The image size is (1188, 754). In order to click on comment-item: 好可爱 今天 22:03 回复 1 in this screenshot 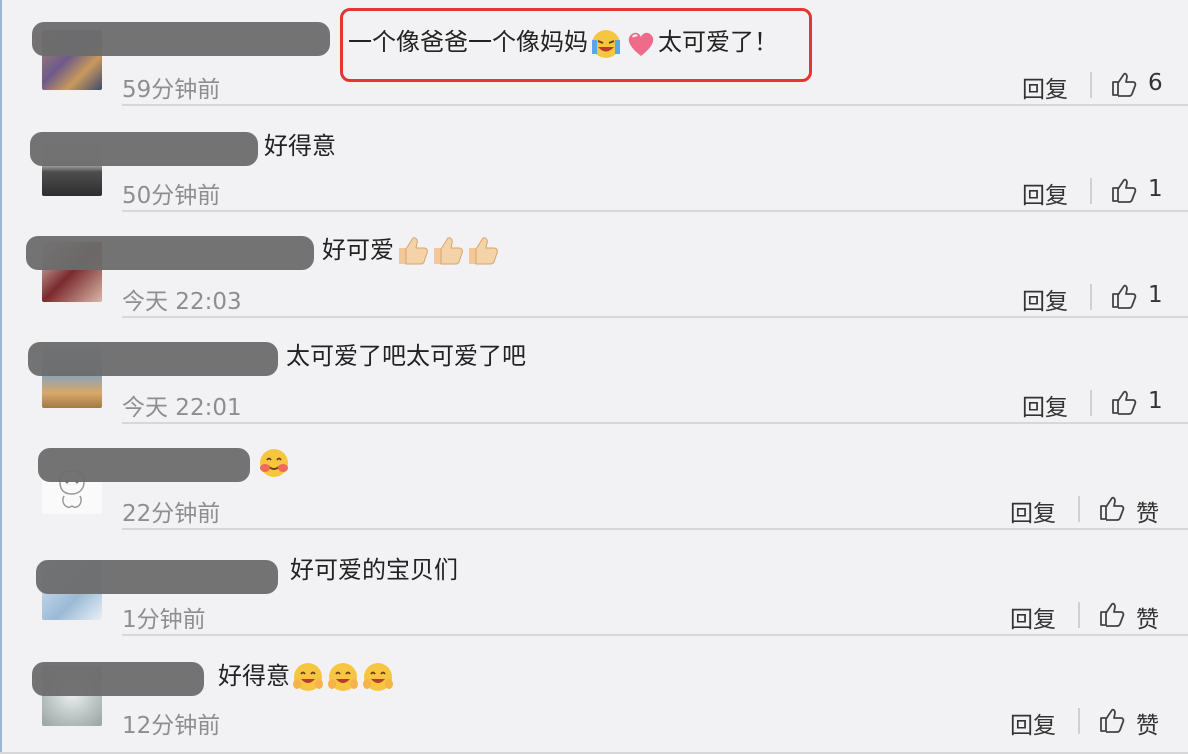, I will do `click(594, 265)`.